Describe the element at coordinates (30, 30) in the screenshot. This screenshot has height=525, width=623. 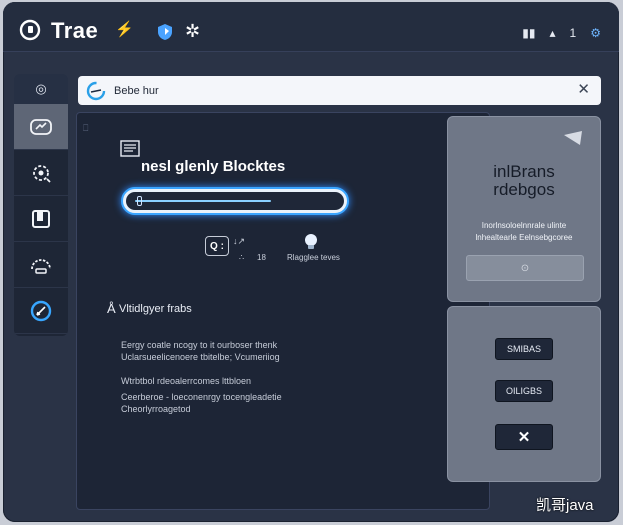
I see `app-logo-icon` at that location.